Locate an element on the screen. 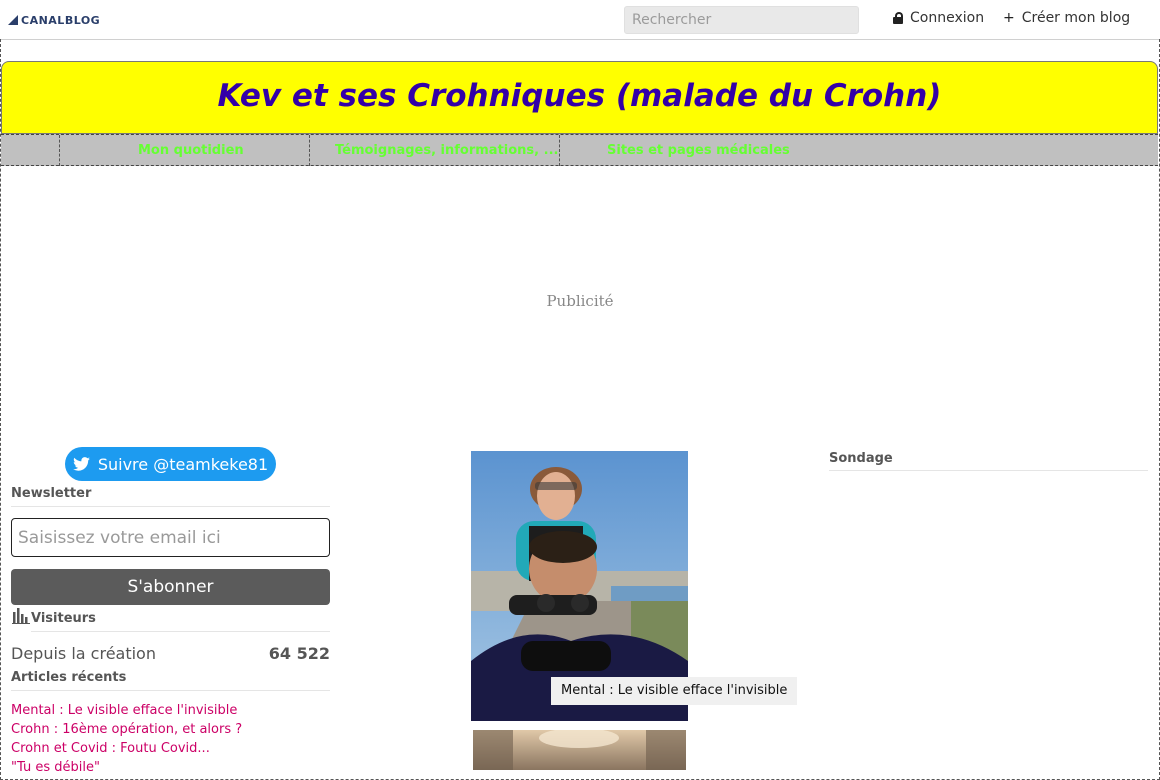 This screenshot has width=1160, height=780. nav-item-mon-quotidien: Mon quotidien is located at coordinates (191, 150).